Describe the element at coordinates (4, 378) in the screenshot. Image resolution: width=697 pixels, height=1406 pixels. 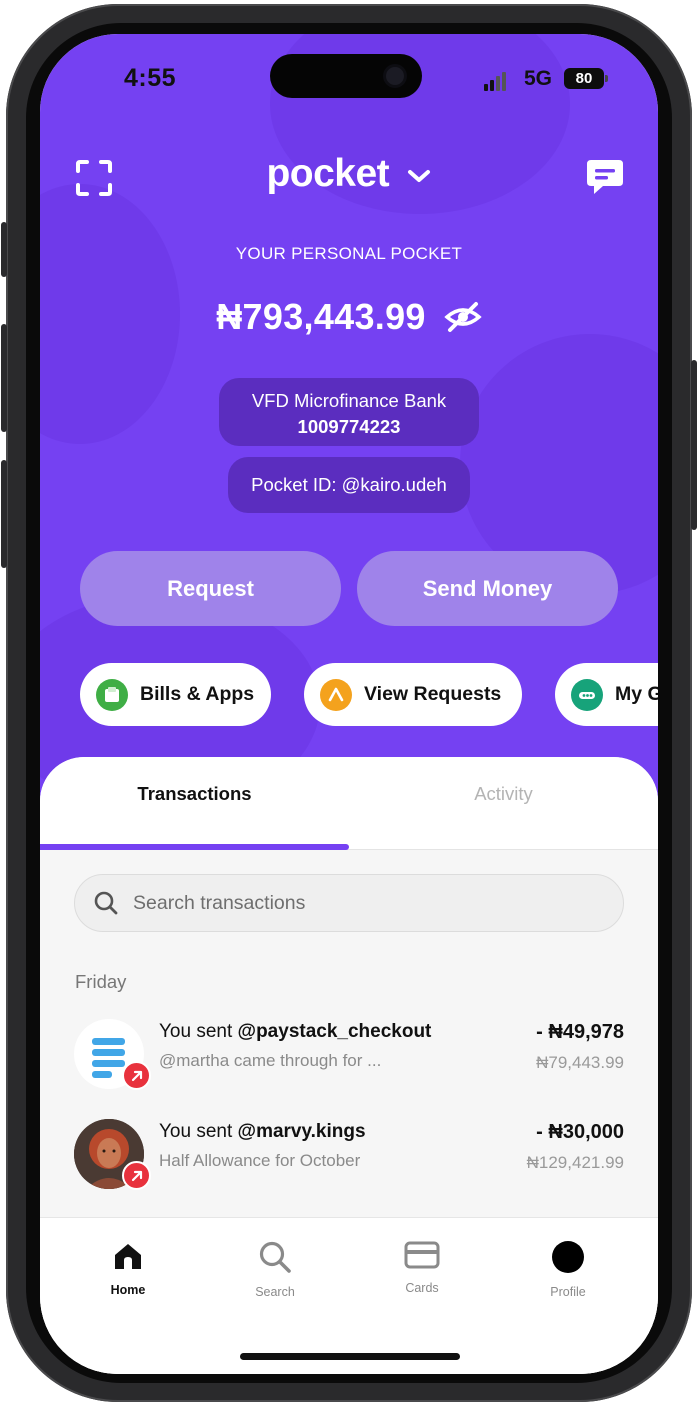
I see `volume-up-button` at that location.